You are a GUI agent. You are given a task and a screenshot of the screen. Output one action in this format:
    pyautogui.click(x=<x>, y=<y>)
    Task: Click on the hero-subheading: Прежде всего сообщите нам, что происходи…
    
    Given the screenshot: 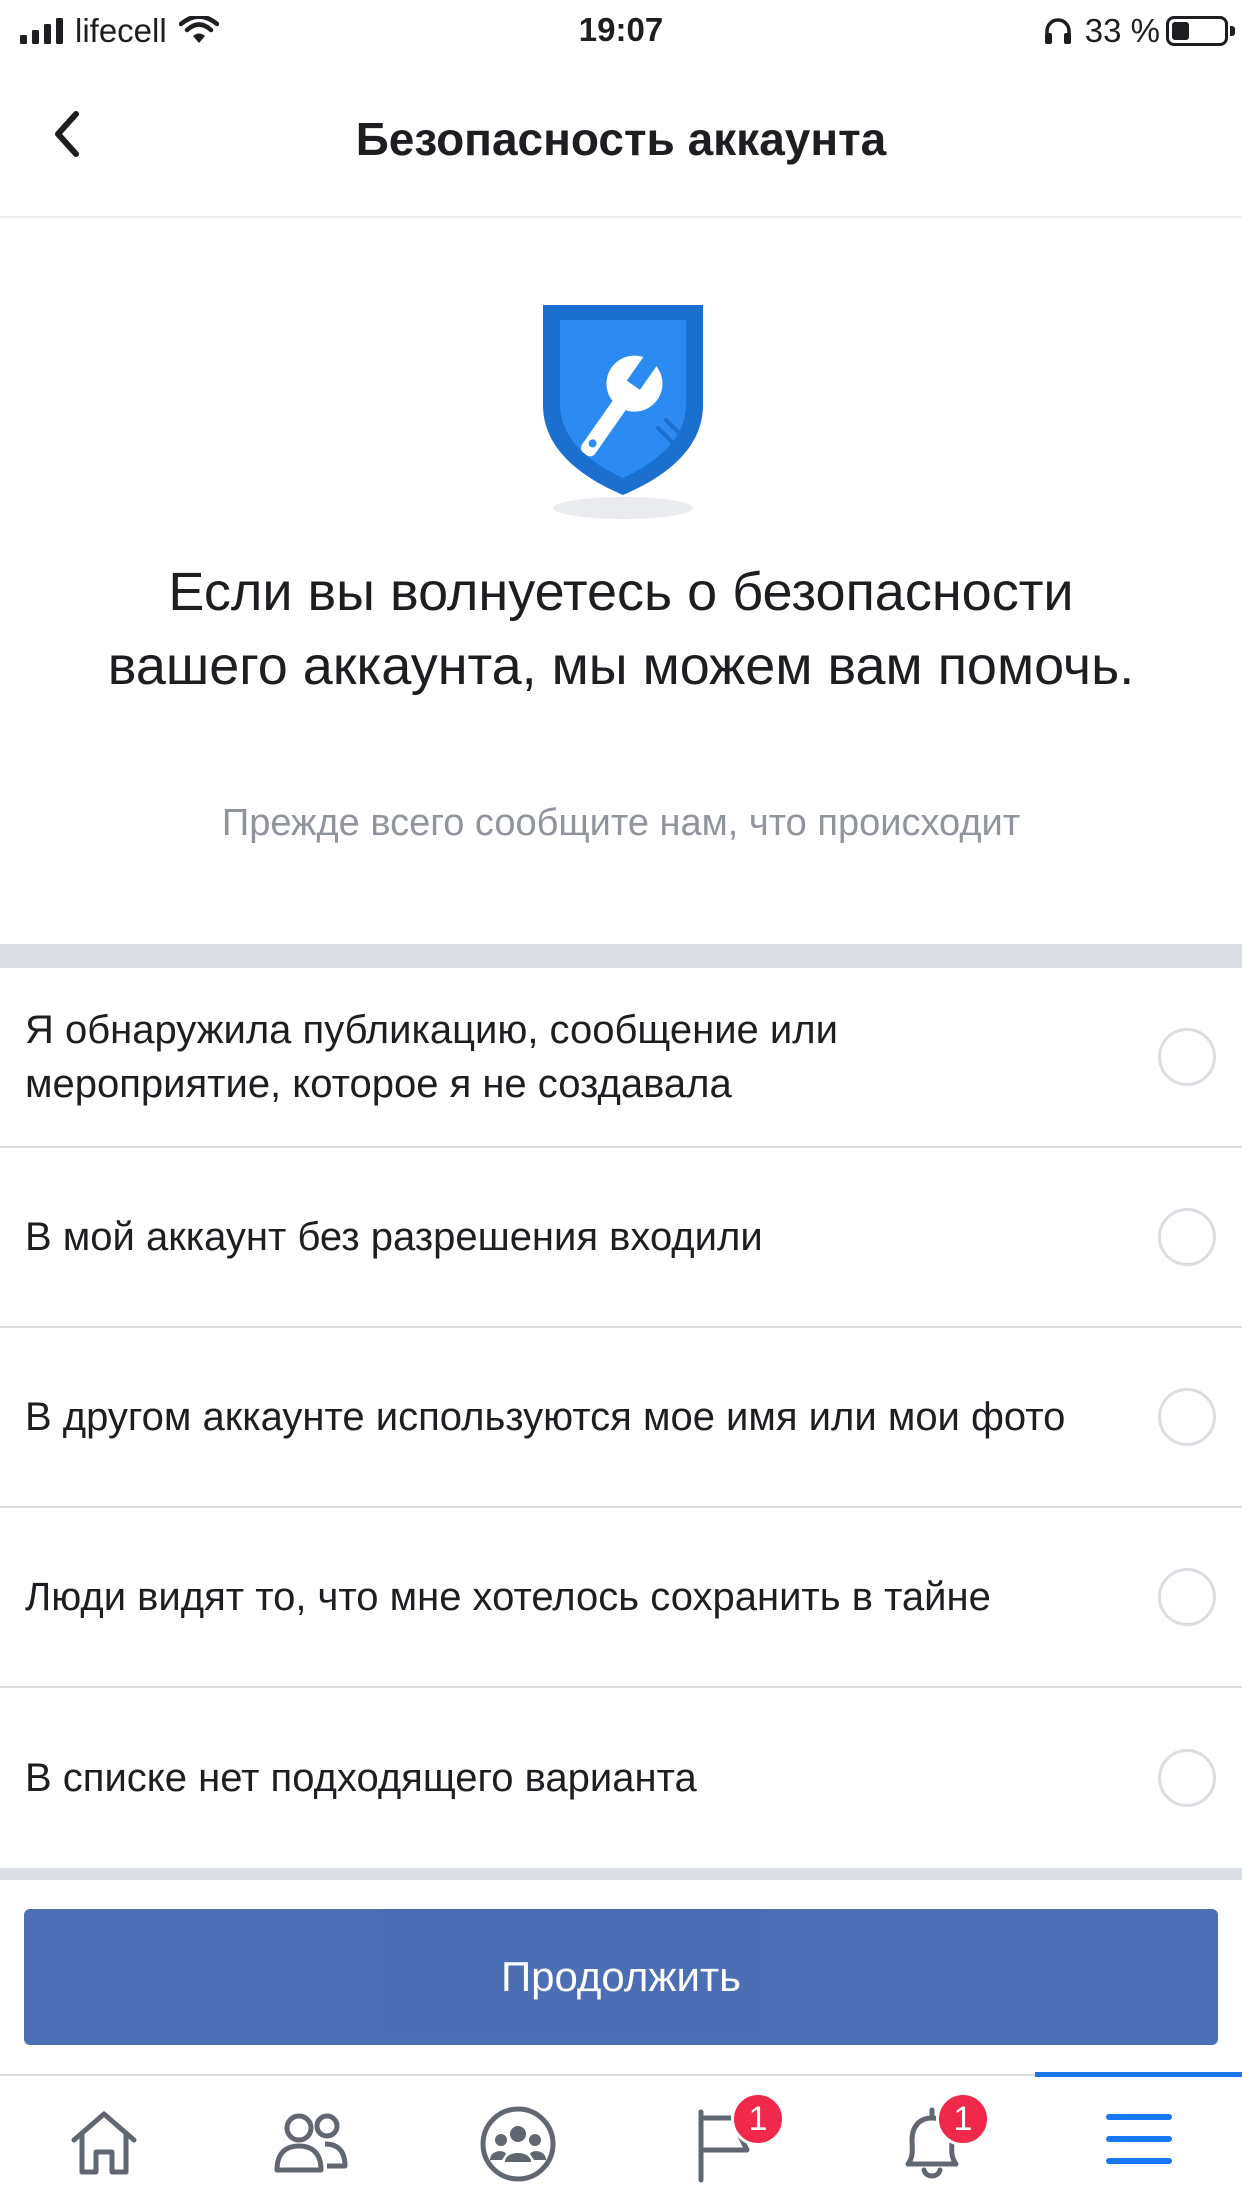 What is the action you would take?
    pyautogui.click(x=621, y=823)
    